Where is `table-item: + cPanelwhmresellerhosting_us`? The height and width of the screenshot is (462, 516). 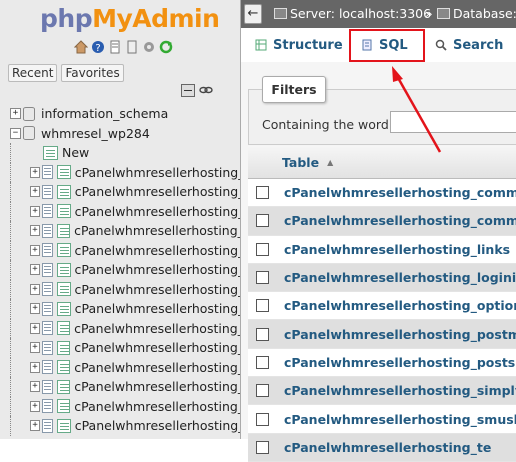
table-item: + cPanelwhmresellerhosting_us is located at coordinates (120, 426).